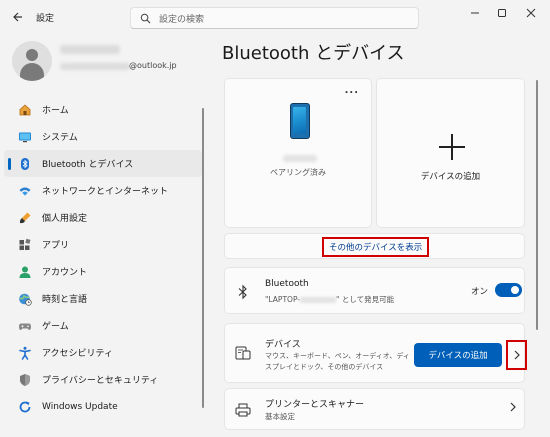  I want to click on sidebar-item-label: Bluetooth とデバイス, so click(88, 165).